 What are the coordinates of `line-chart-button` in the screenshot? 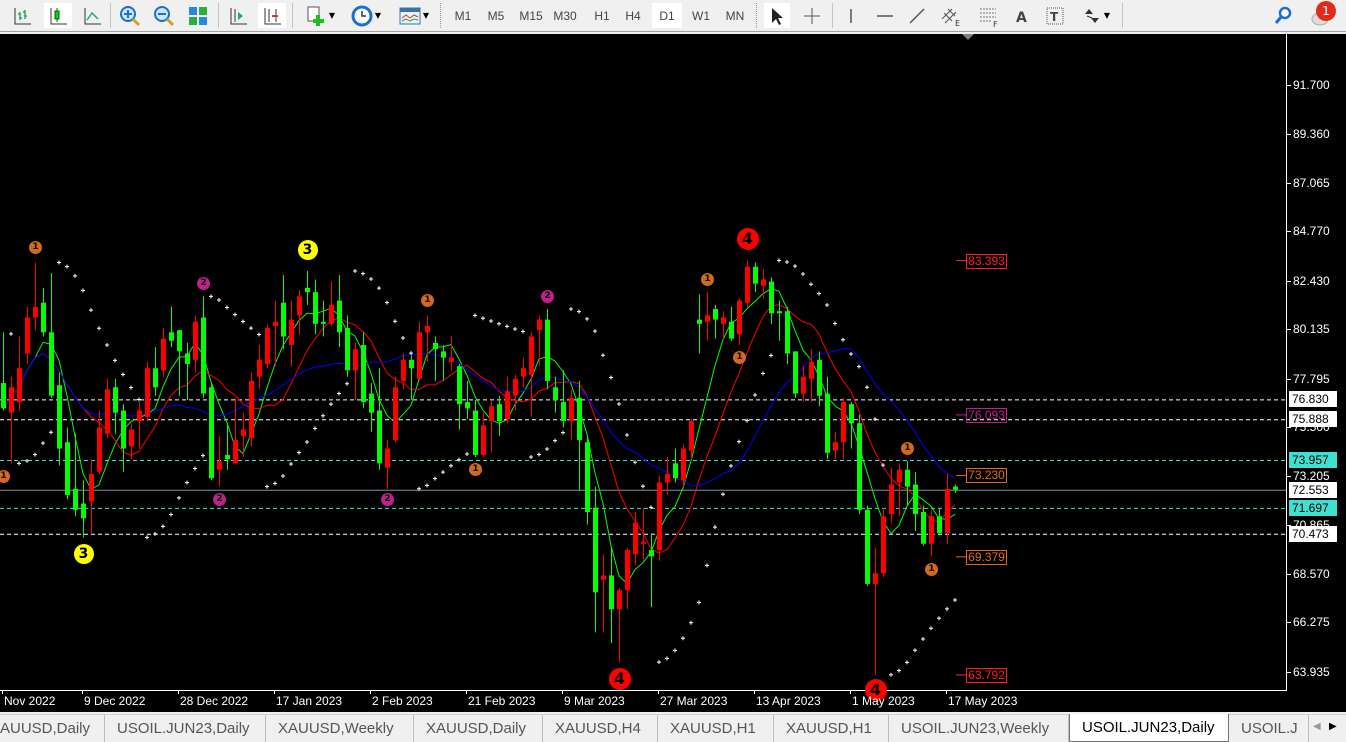 It's located at (92, 15).